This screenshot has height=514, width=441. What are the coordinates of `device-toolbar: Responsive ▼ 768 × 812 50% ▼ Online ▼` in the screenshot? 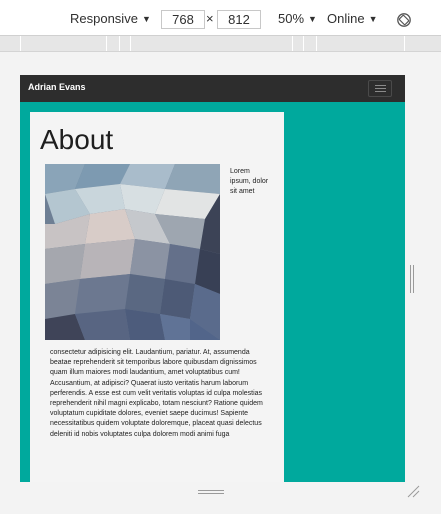 It's located at (220, 18).